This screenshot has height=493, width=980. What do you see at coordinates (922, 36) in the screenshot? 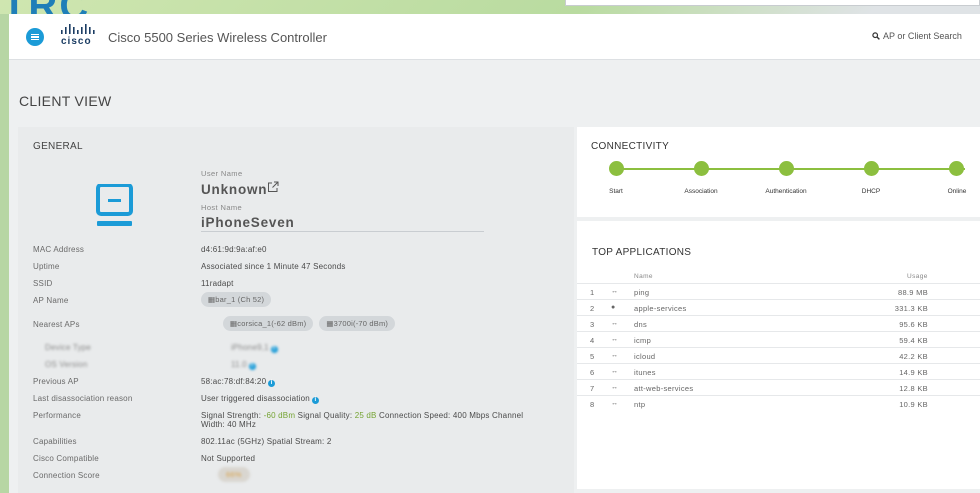
I see `search-placeholder: AP or Client Search` at bounding box center [922, 36].